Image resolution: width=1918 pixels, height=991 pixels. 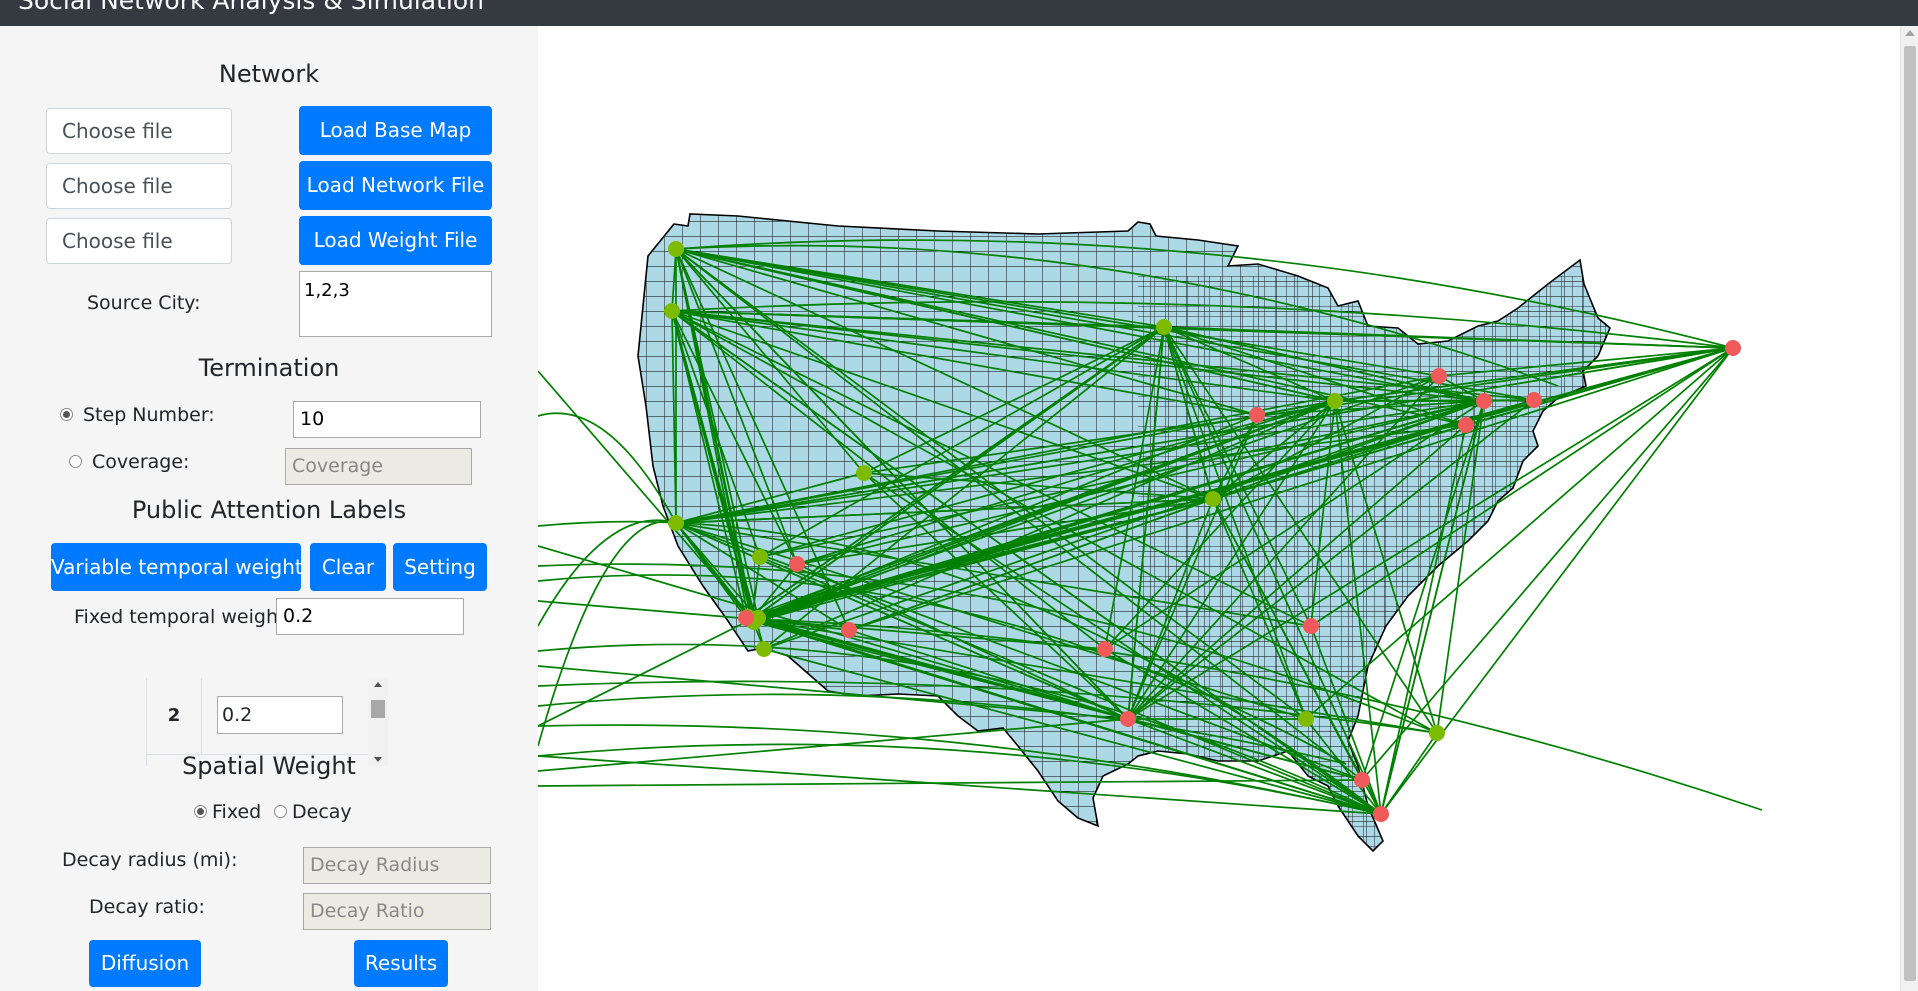 What do you see at coordinates (144, 303) in the screenshot?
I see `source-city-label: Source City:` at bounding box center [144, 303].